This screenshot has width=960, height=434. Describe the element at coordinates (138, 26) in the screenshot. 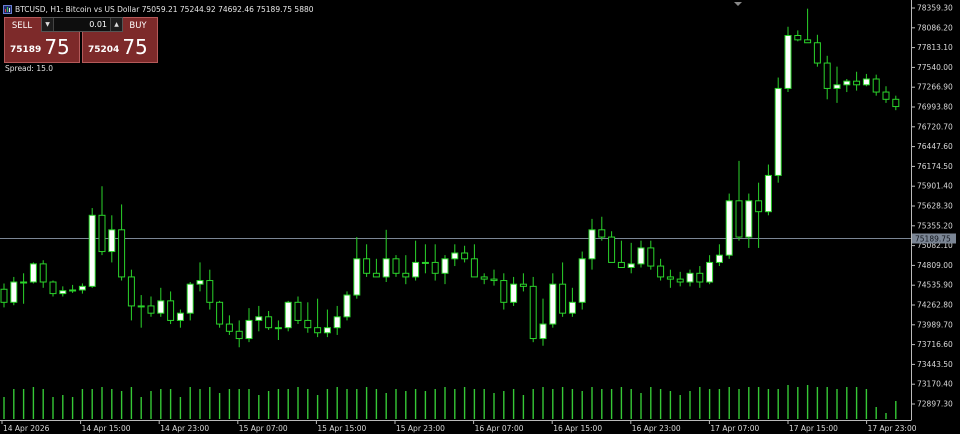

I see `buy-label: BUY` at that location.